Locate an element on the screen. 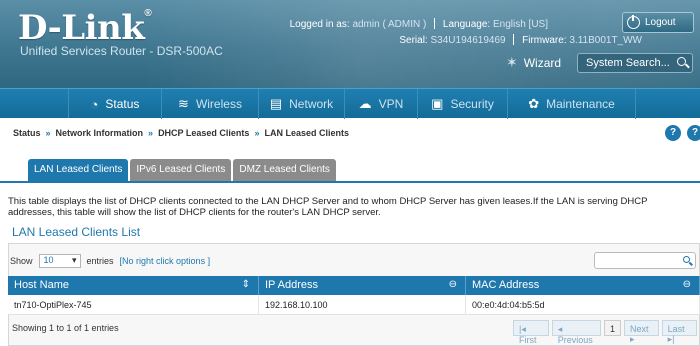 The width and height of the screenshot is (700, 346). gears-icon: ✿ is located at coordinates (534, 103).